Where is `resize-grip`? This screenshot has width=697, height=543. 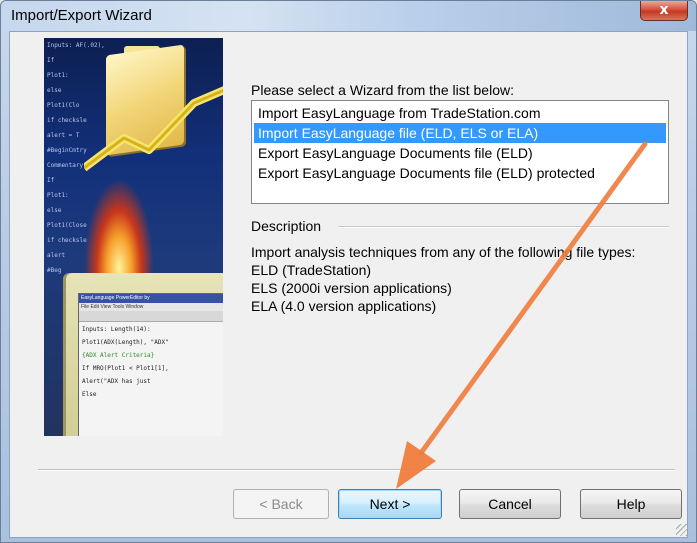
resize-grip is located at coordinates (682, 530).